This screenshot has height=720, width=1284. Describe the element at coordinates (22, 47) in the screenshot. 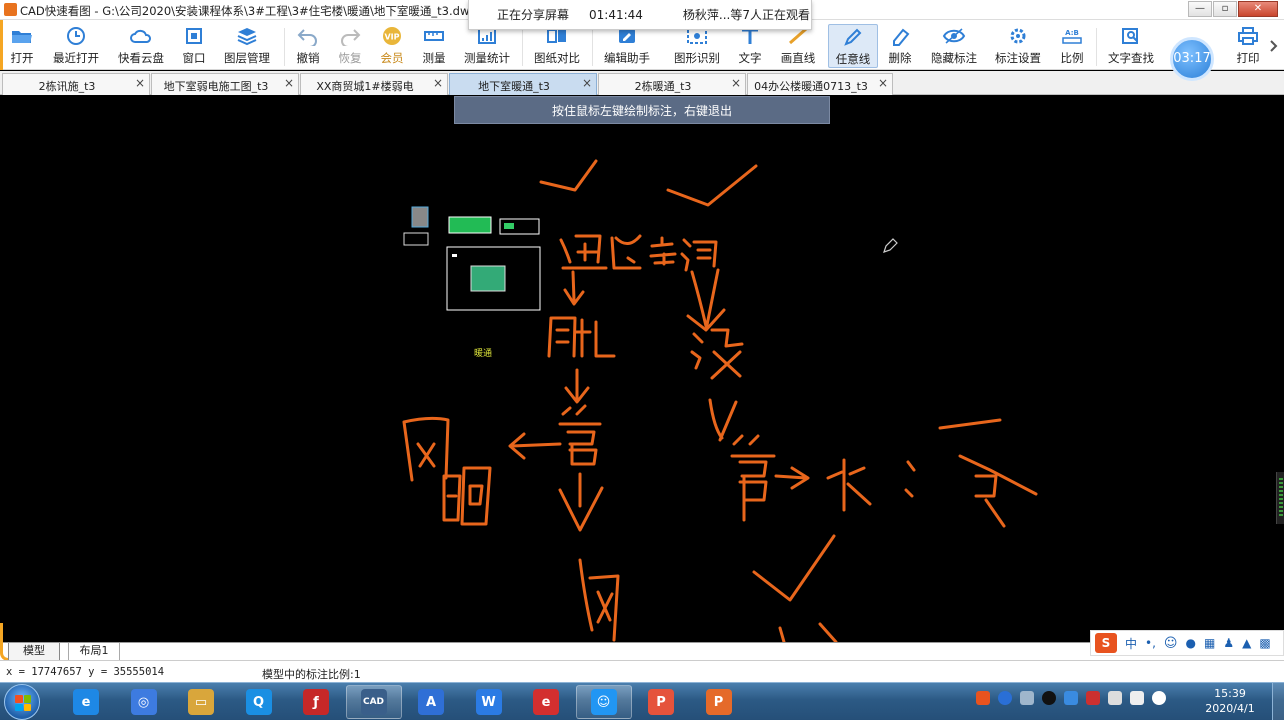

I see `open-button: 打开` at that location.